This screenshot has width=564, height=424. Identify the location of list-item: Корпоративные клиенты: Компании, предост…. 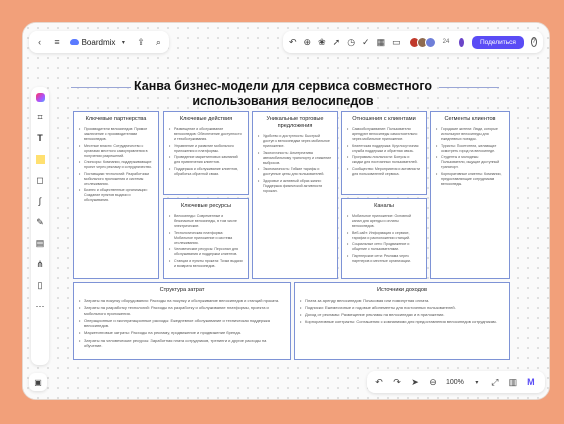
(470, 179).